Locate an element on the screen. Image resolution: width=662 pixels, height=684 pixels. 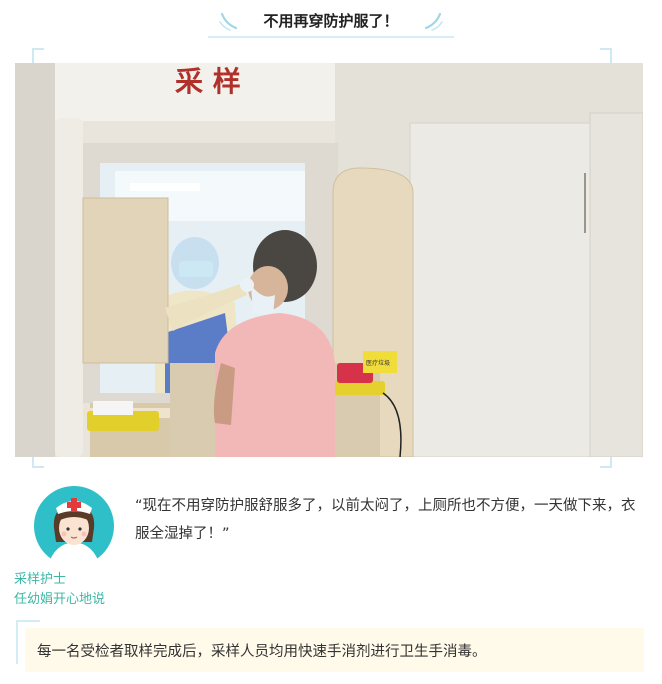
splash-right-icon is located at coordinates (433, 21).